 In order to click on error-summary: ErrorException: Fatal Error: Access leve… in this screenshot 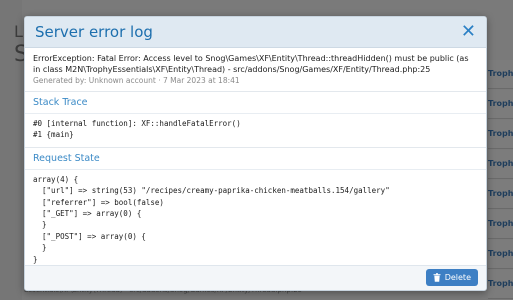, I will do `click(255, 70)`.